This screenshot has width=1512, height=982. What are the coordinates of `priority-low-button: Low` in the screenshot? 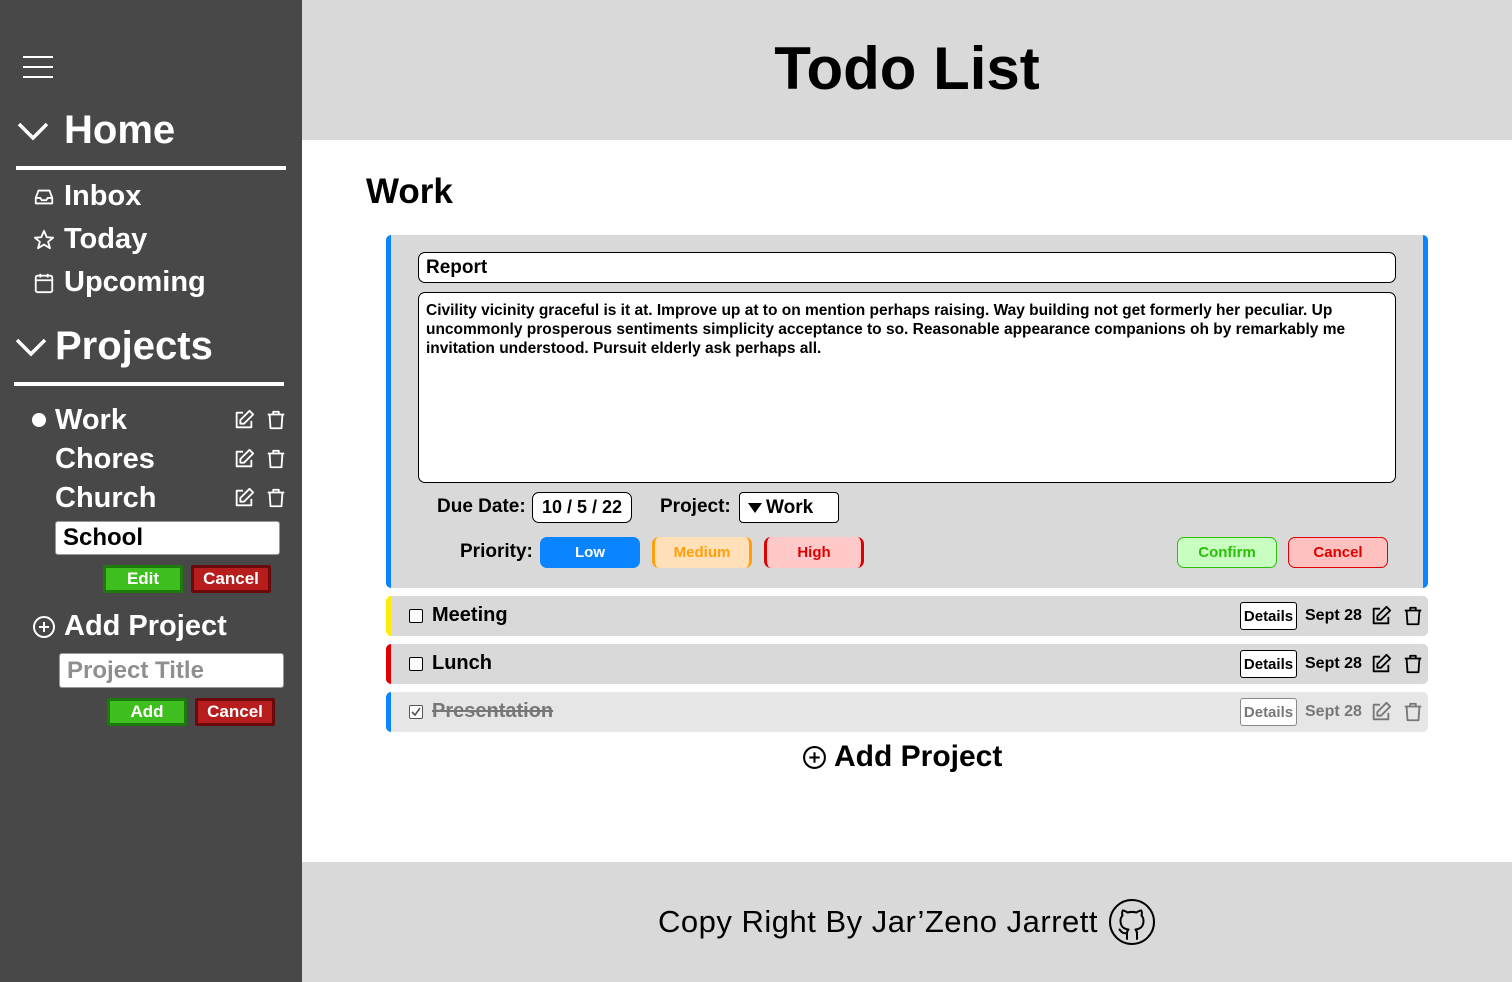 It's located at (590, 552).